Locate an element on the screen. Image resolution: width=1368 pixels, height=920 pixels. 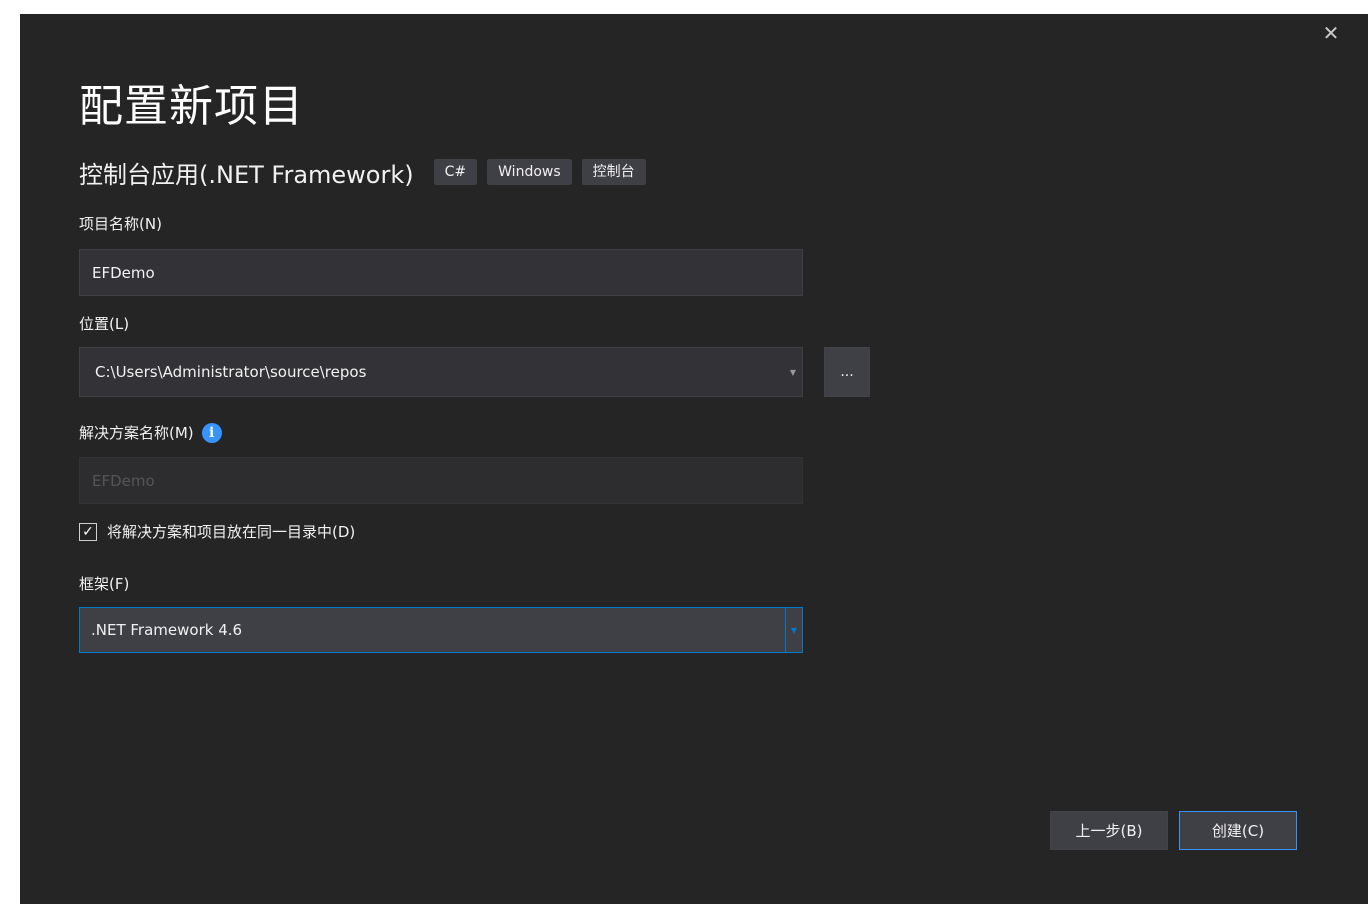
solution-name-label-row: 解决方案名称(M) i is located at coordinates (150, 432).